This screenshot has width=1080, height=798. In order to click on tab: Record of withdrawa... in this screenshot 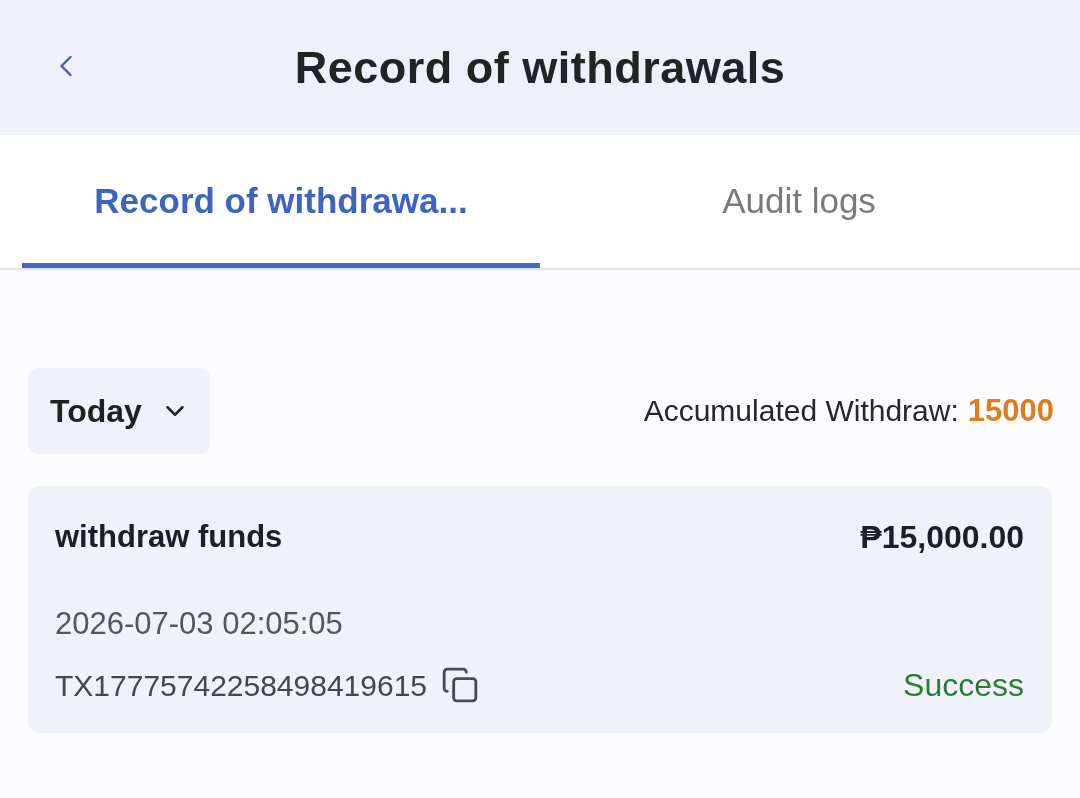, I will do `click(281, 201)`.